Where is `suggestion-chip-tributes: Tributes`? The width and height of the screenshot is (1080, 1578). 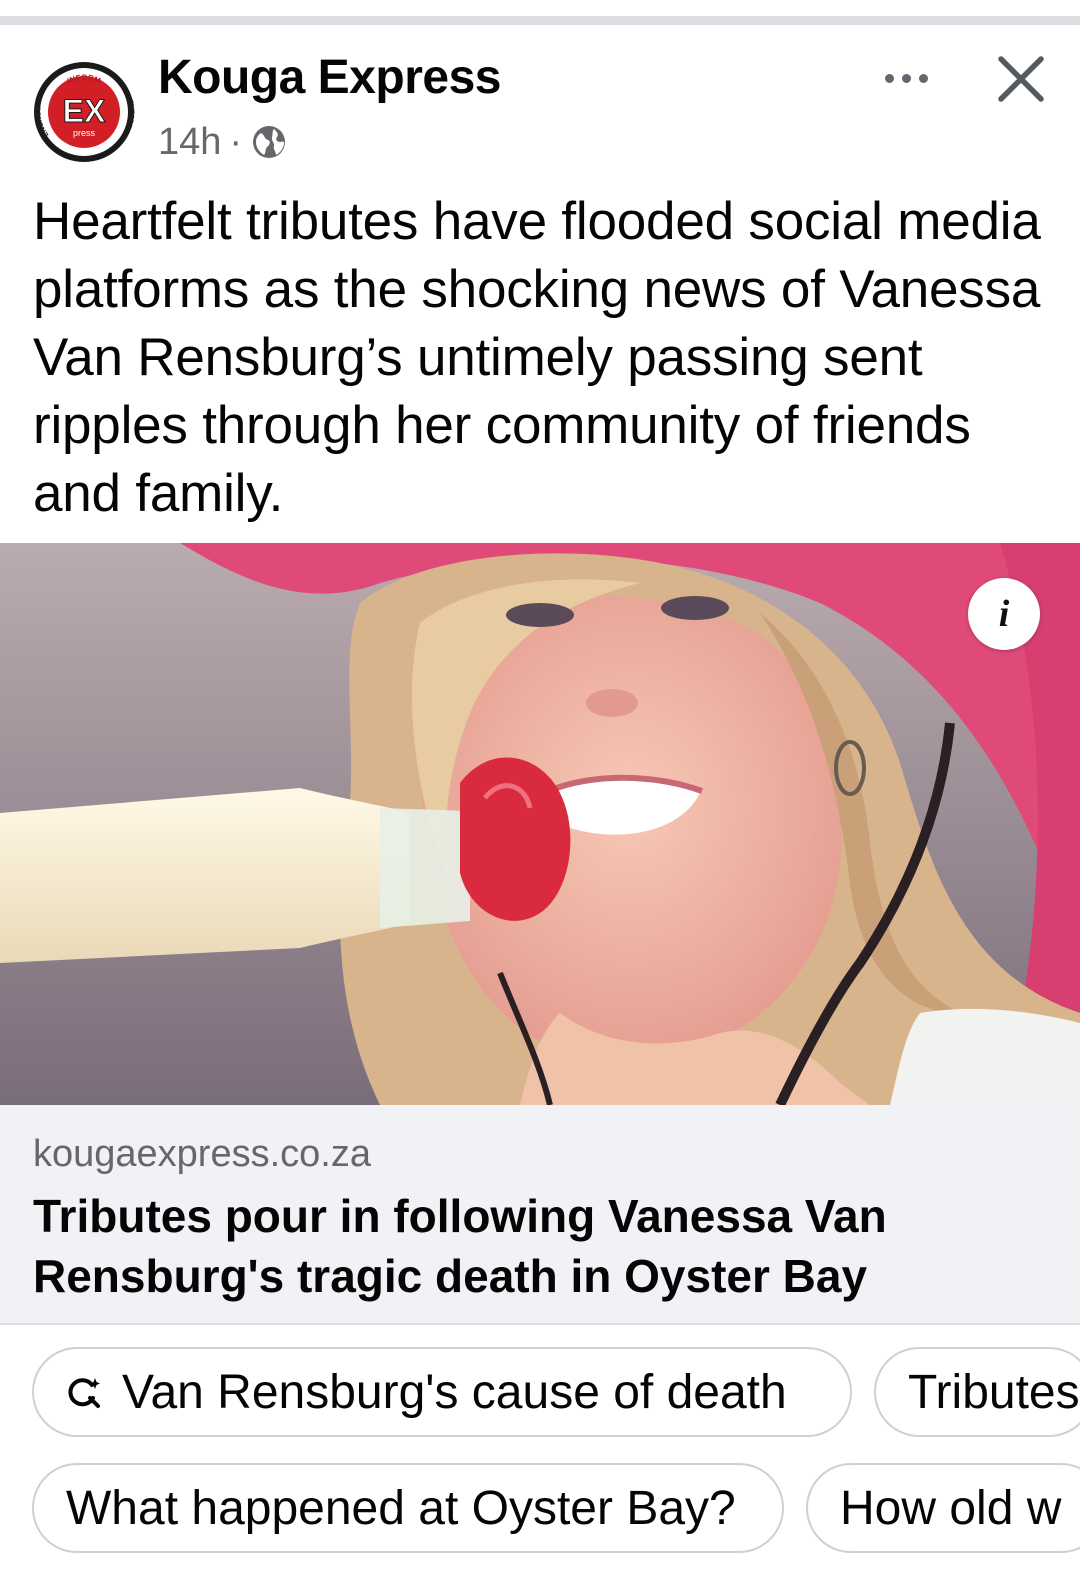 suggestion-chip-tributes: Tributes is located at coordinates (977, 1392).